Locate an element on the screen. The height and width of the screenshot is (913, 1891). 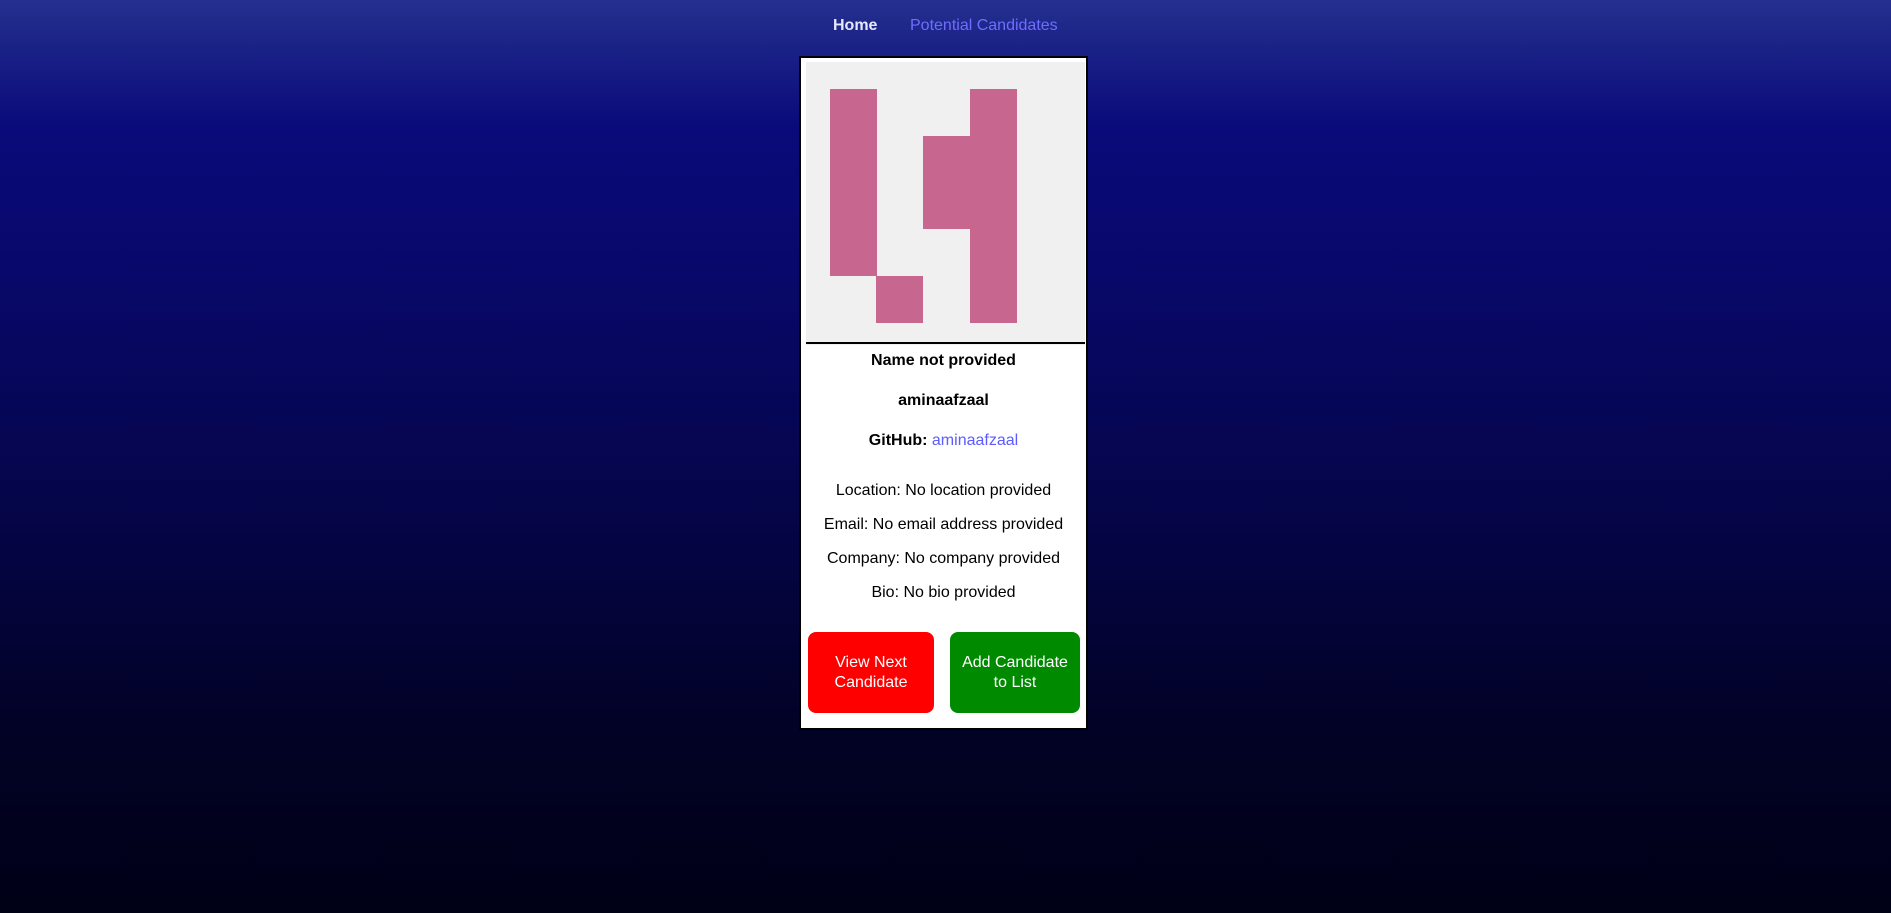
avatar is located at coordinates (945, 203).